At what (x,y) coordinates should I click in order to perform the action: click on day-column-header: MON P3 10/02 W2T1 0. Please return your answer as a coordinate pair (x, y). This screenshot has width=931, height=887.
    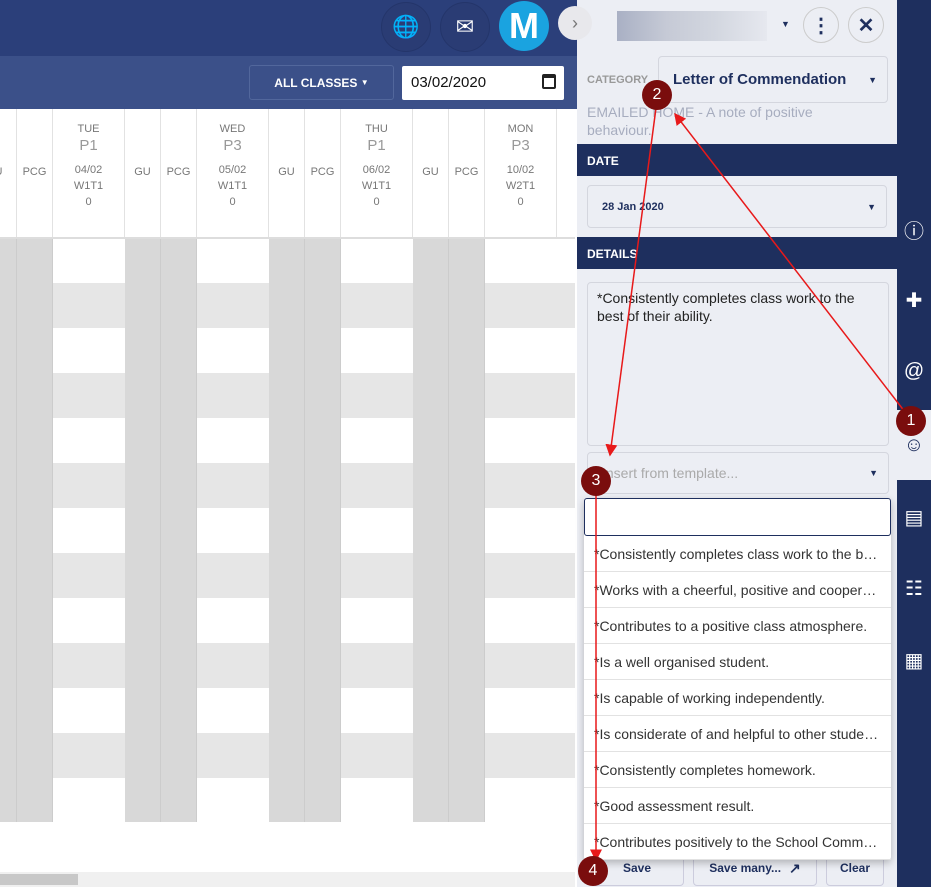
    Looking at the image, I should click on (521, 173).